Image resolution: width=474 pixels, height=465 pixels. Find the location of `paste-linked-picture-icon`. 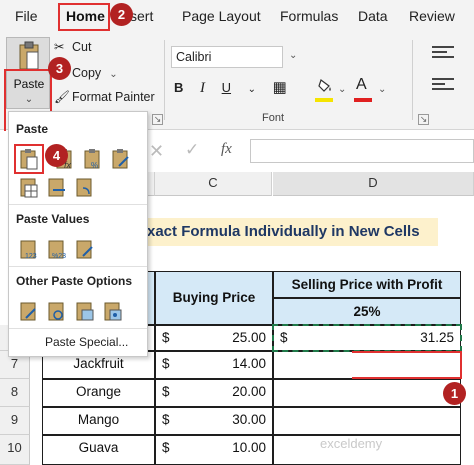

paste-linked-picture-icon is located at coordinates (113, 311).